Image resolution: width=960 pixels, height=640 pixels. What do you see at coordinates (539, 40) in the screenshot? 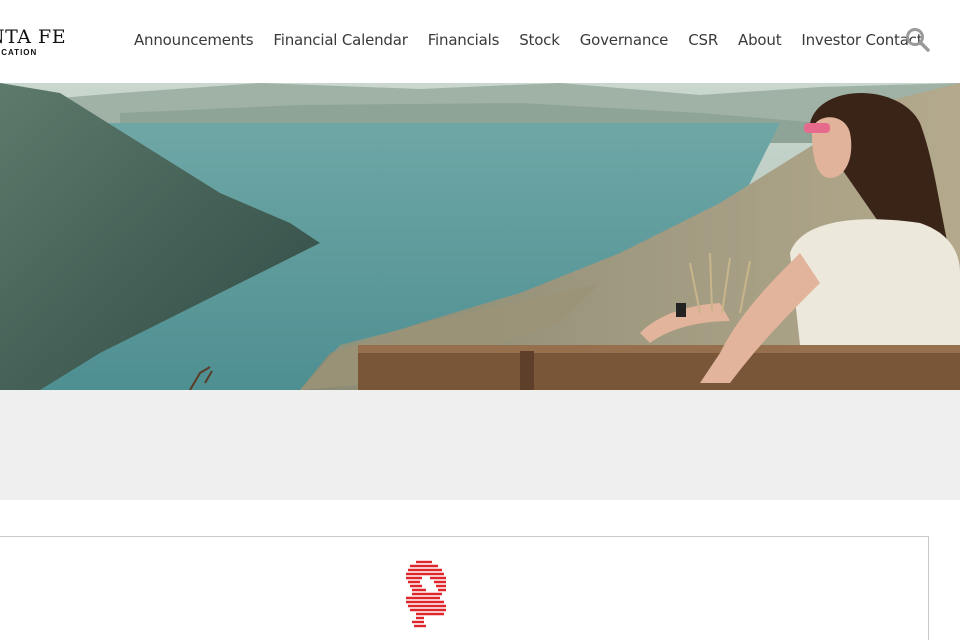
I see `nav-stock: Stock` at bounding box center [539, 40].